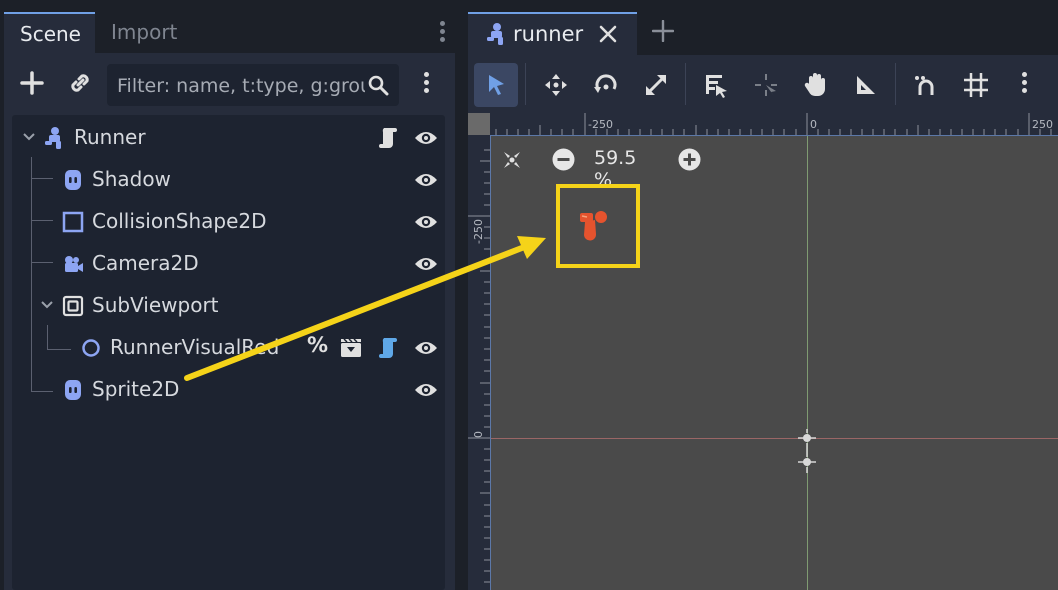 The image size is (1058, 590). I want to click on origin-gizmo, so click(807, 451).